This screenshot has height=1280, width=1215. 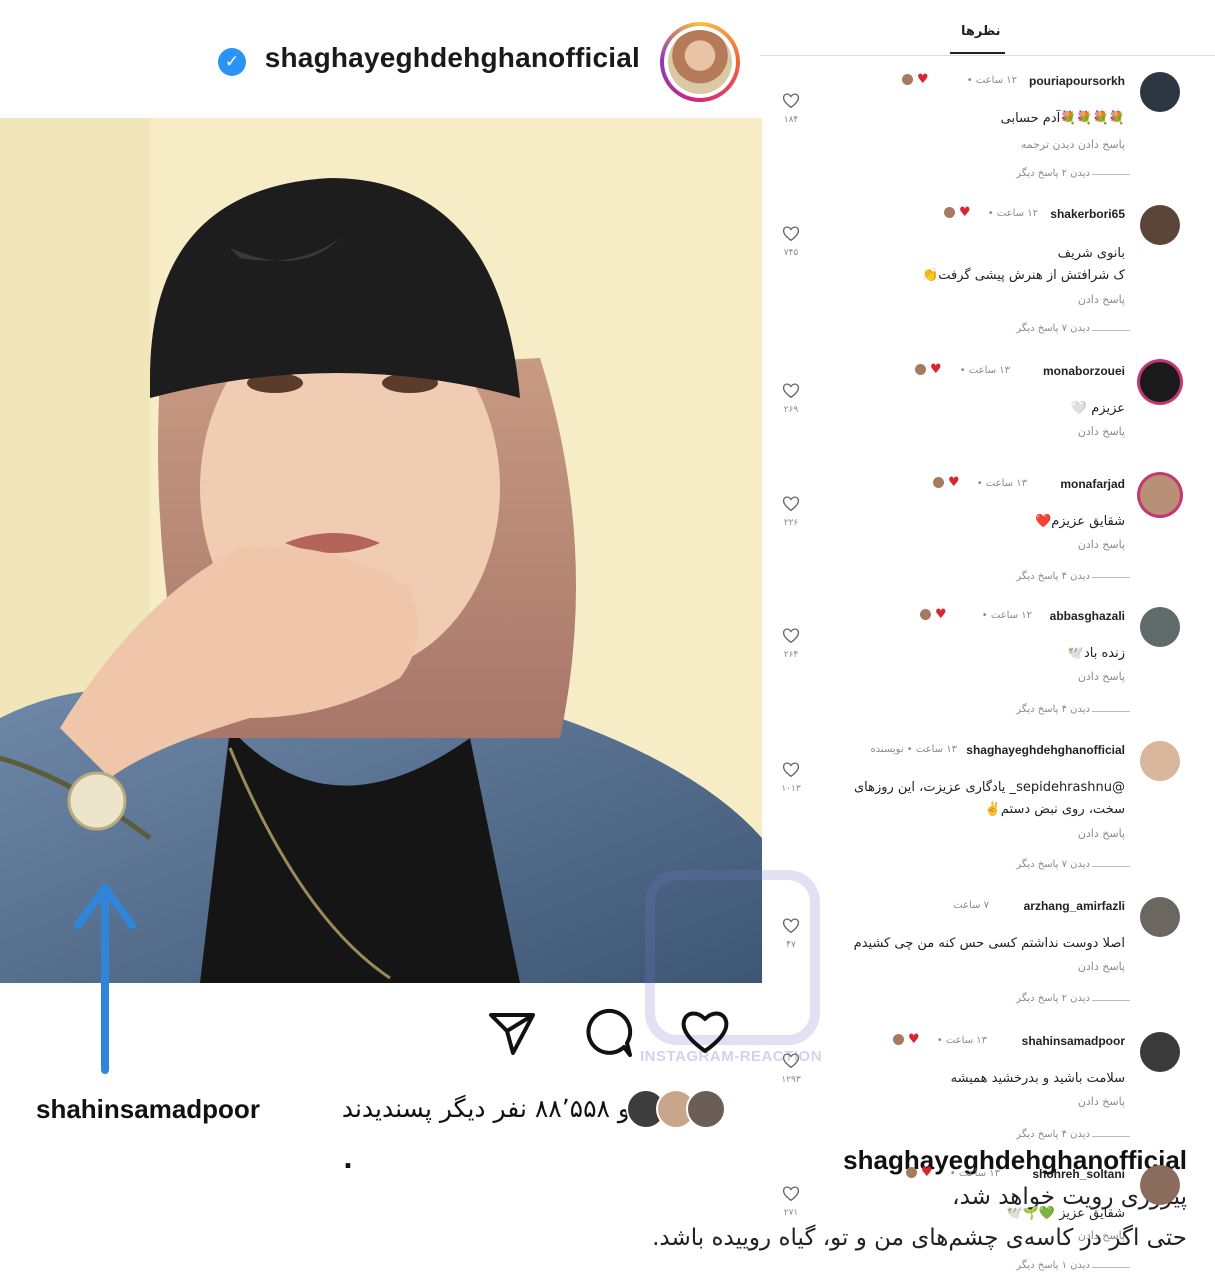 I want to click on commenter-username: shohreh_soltani, so click(x=1078, y=1174).